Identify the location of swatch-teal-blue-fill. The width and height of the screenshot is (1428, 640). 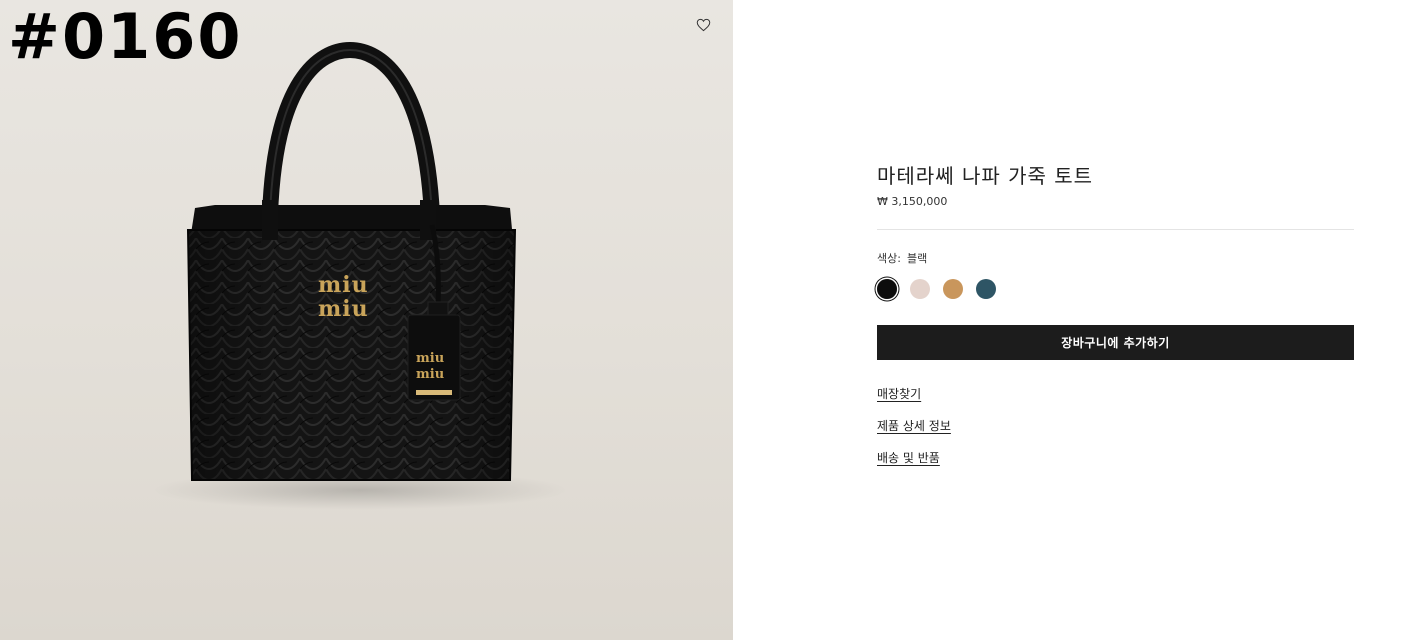
(986, 289).